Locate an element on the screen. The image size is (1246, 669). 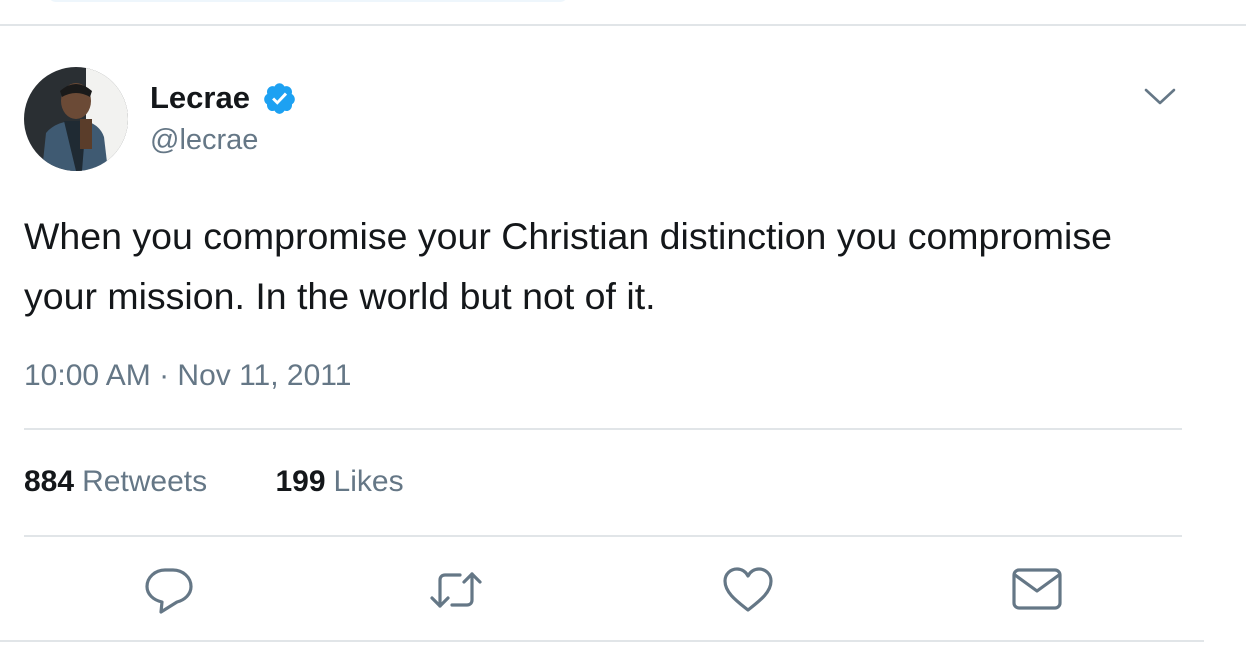
heart-icon is located at coordinates (748, 590).